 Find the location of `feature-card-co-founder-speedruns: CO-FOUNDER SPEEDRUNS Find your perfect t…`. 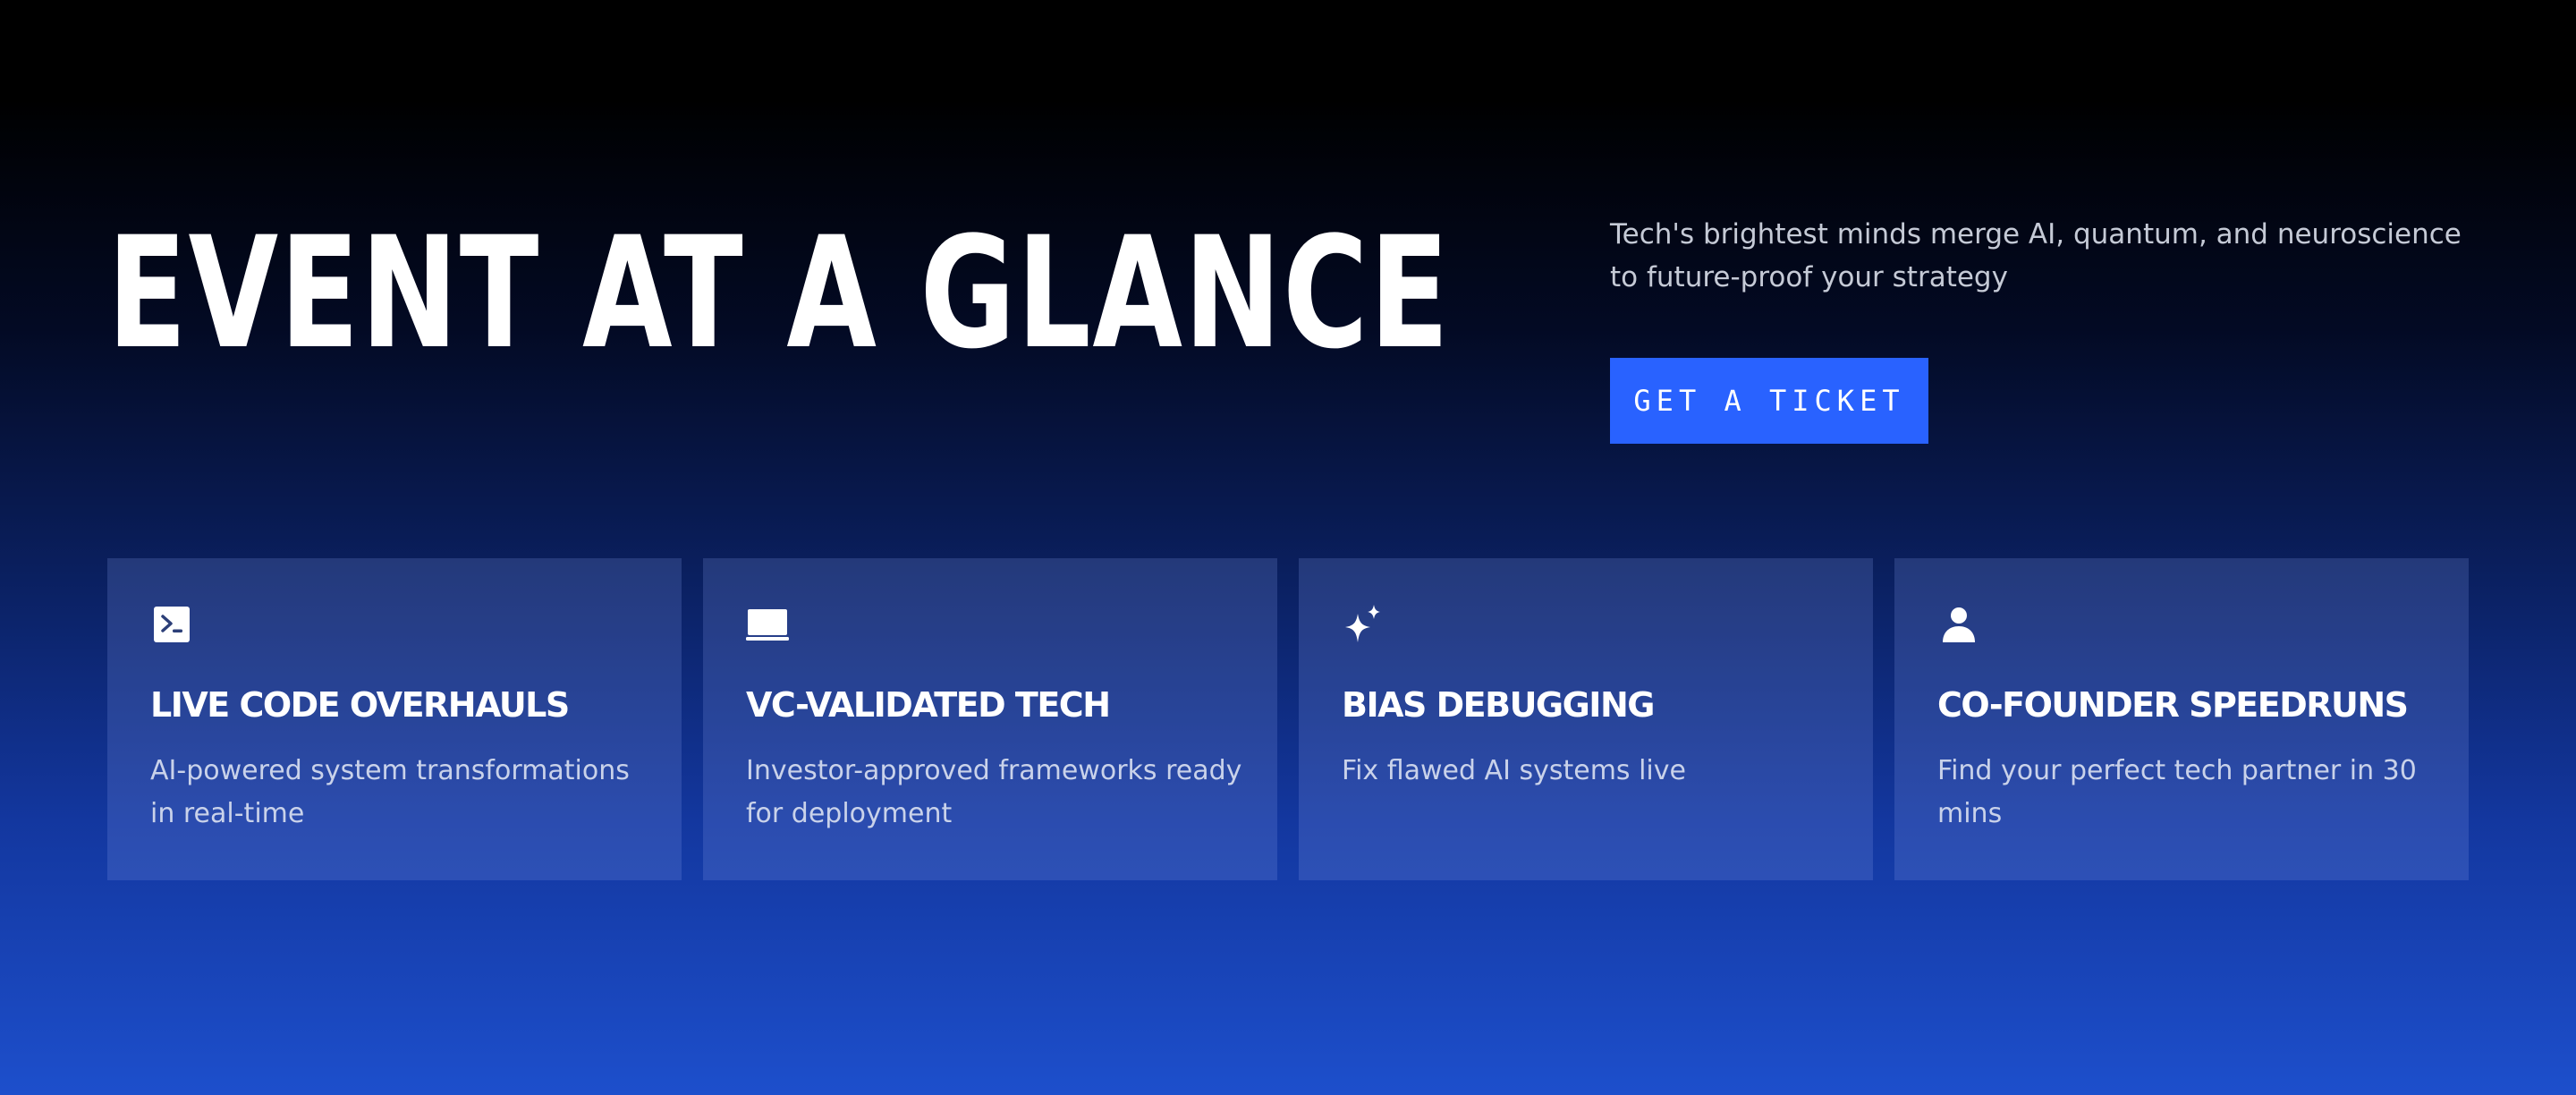

feature-card-co-founder-speedruns: CO-FOUNDER SPEEDRUNS Find your perfect t… is located at coordinates (2181, 719).